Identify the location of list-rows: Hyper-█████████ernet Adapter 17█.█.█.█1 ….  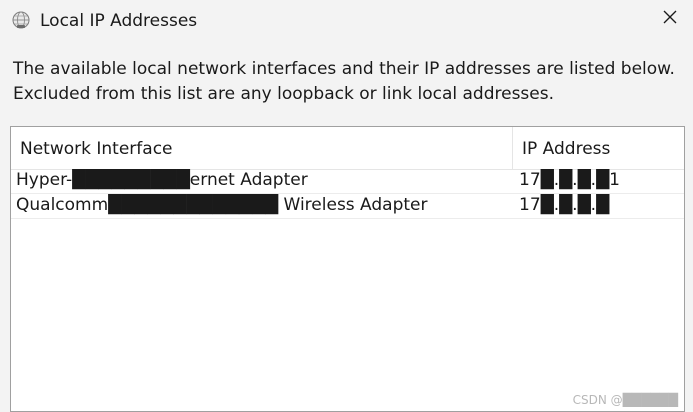
(347, 194).